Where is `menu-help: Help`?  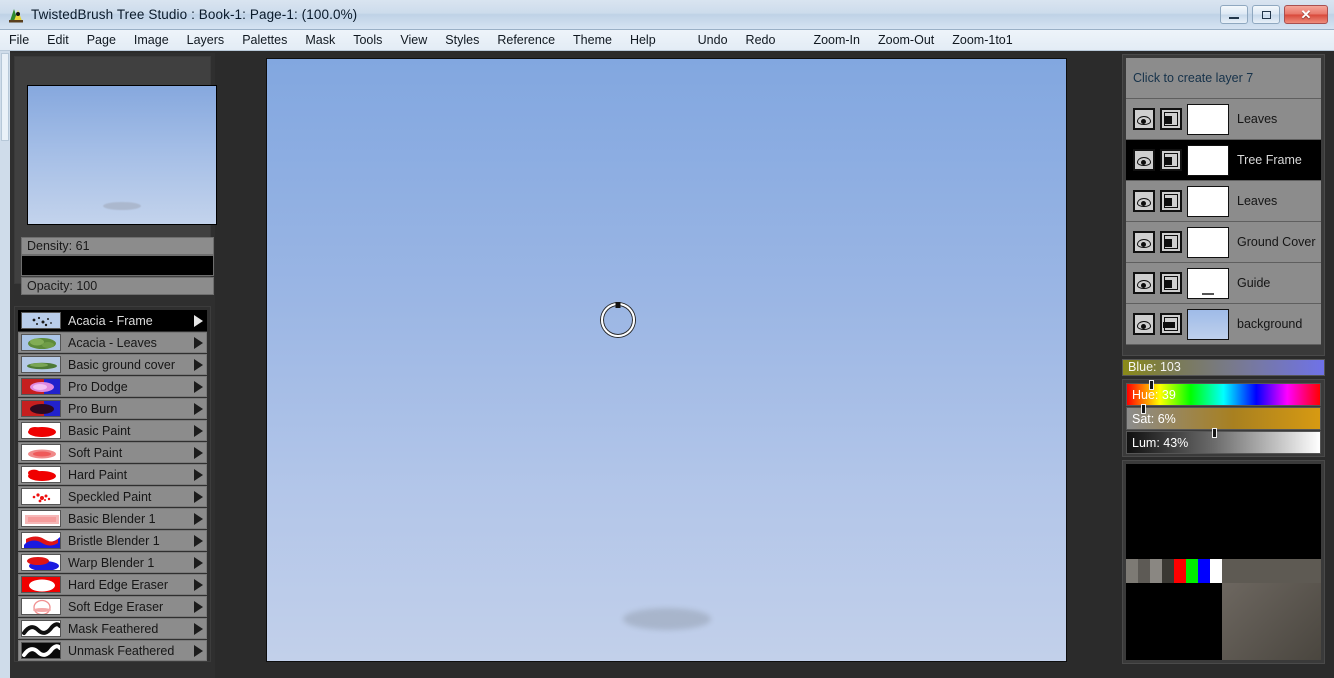
menu-help: Help is located at coordinates (643, 40).